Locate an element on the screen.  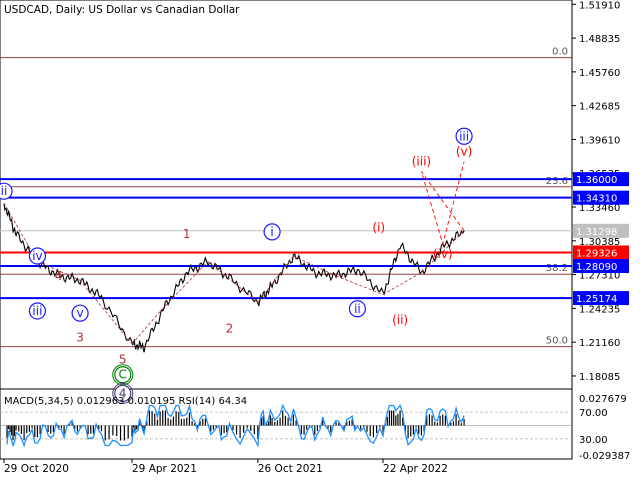
fib-label-38-2: 38.2 is located at coordinates (557, 268).